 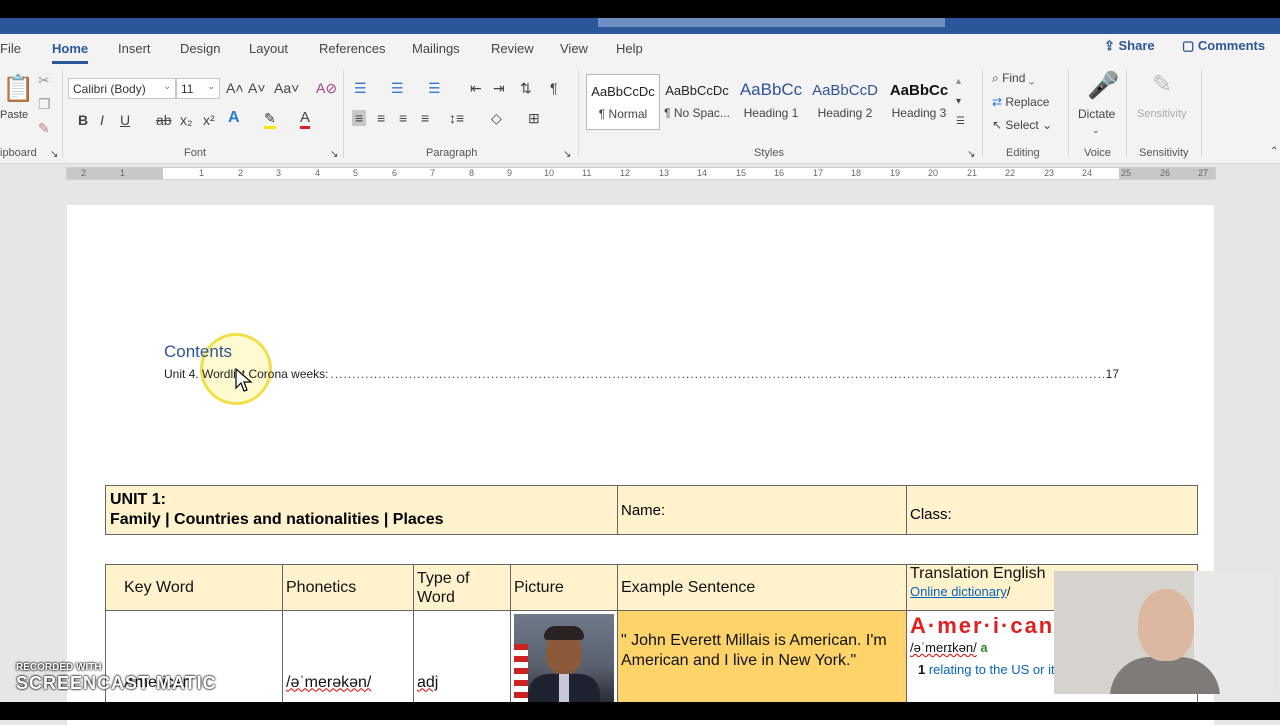 I want to click on styles-scroll-down-icon: ▾, so click(x=958, y=102).